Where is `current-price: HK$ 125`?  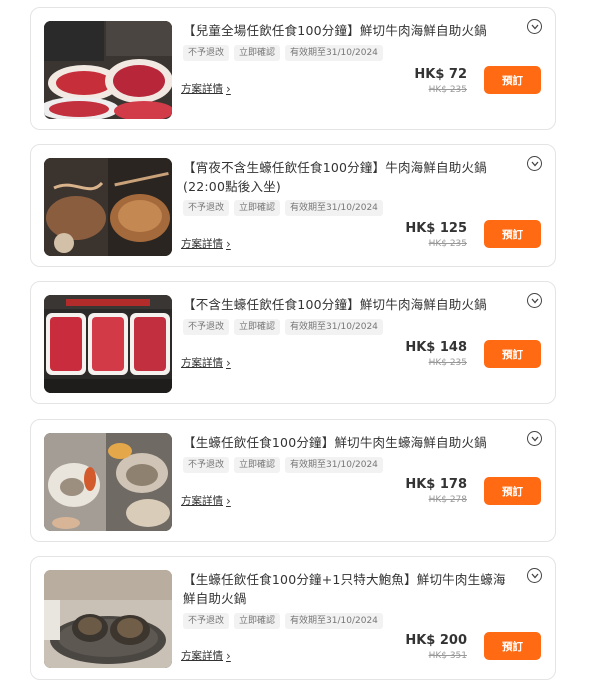
current-price: HK$ 125 is located at coordinates (436, 228).